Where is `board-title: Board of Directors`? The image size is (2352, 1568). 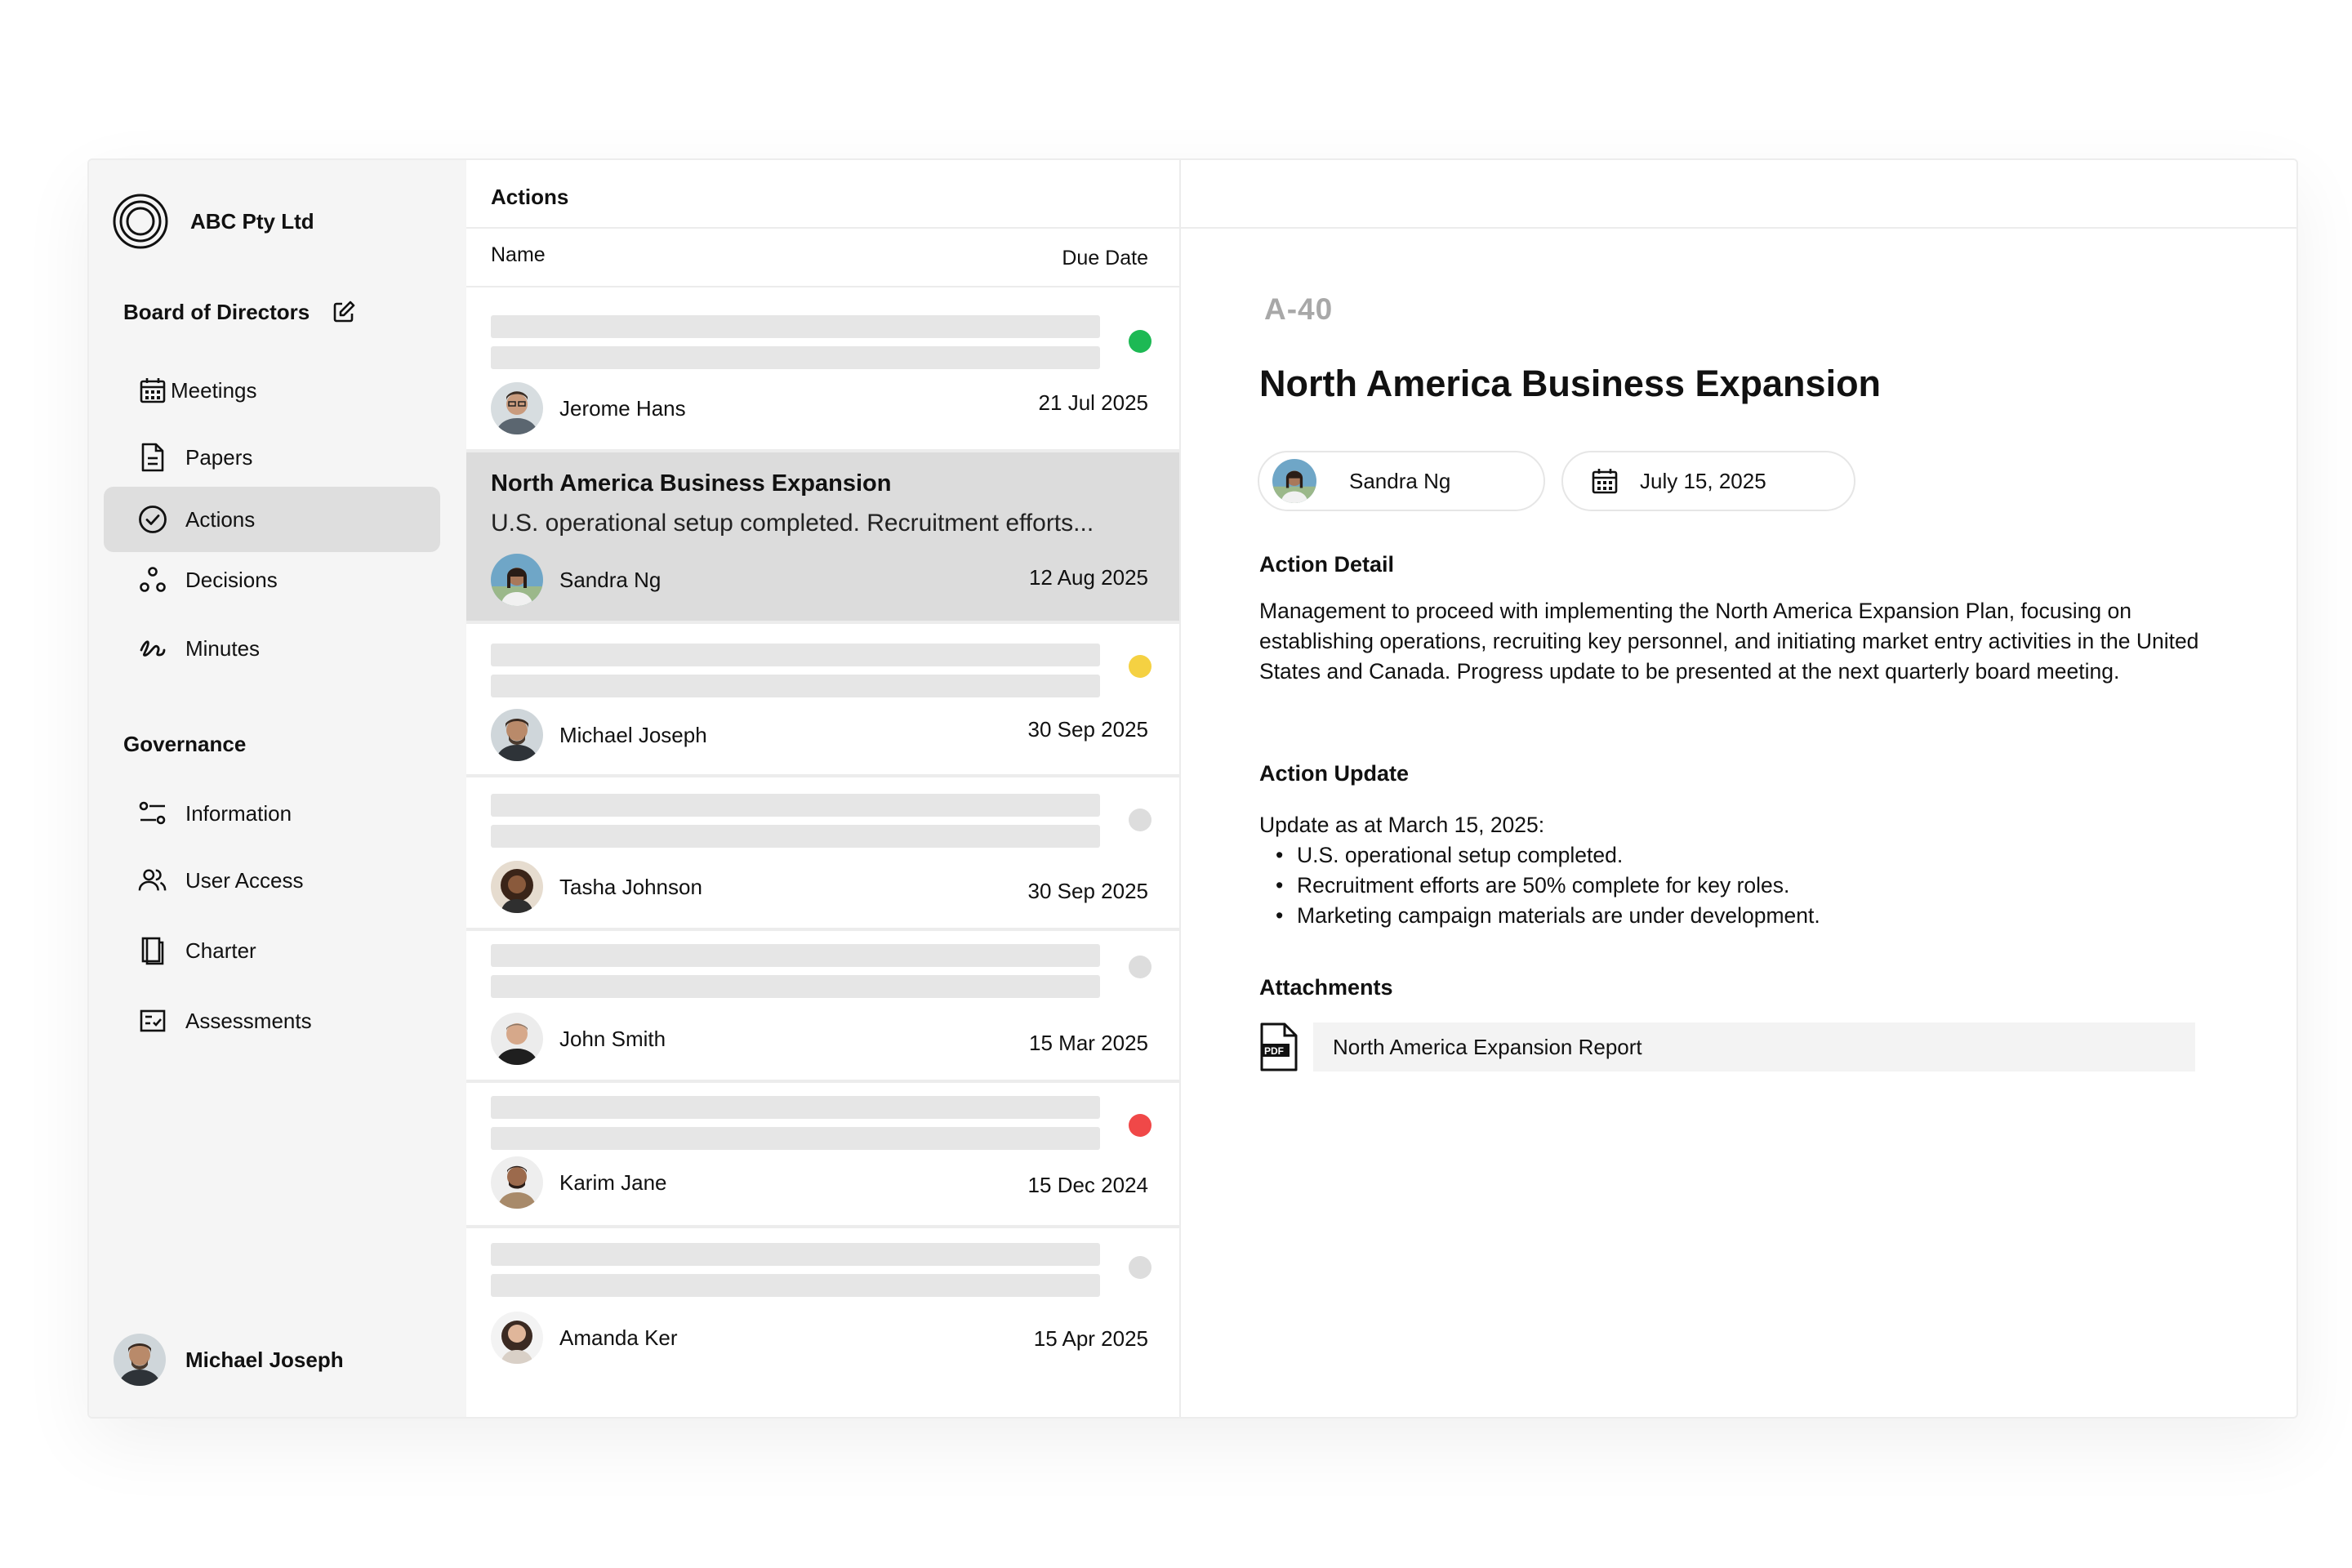
board-title: Board of Directors is located at coordinates (217, 311).